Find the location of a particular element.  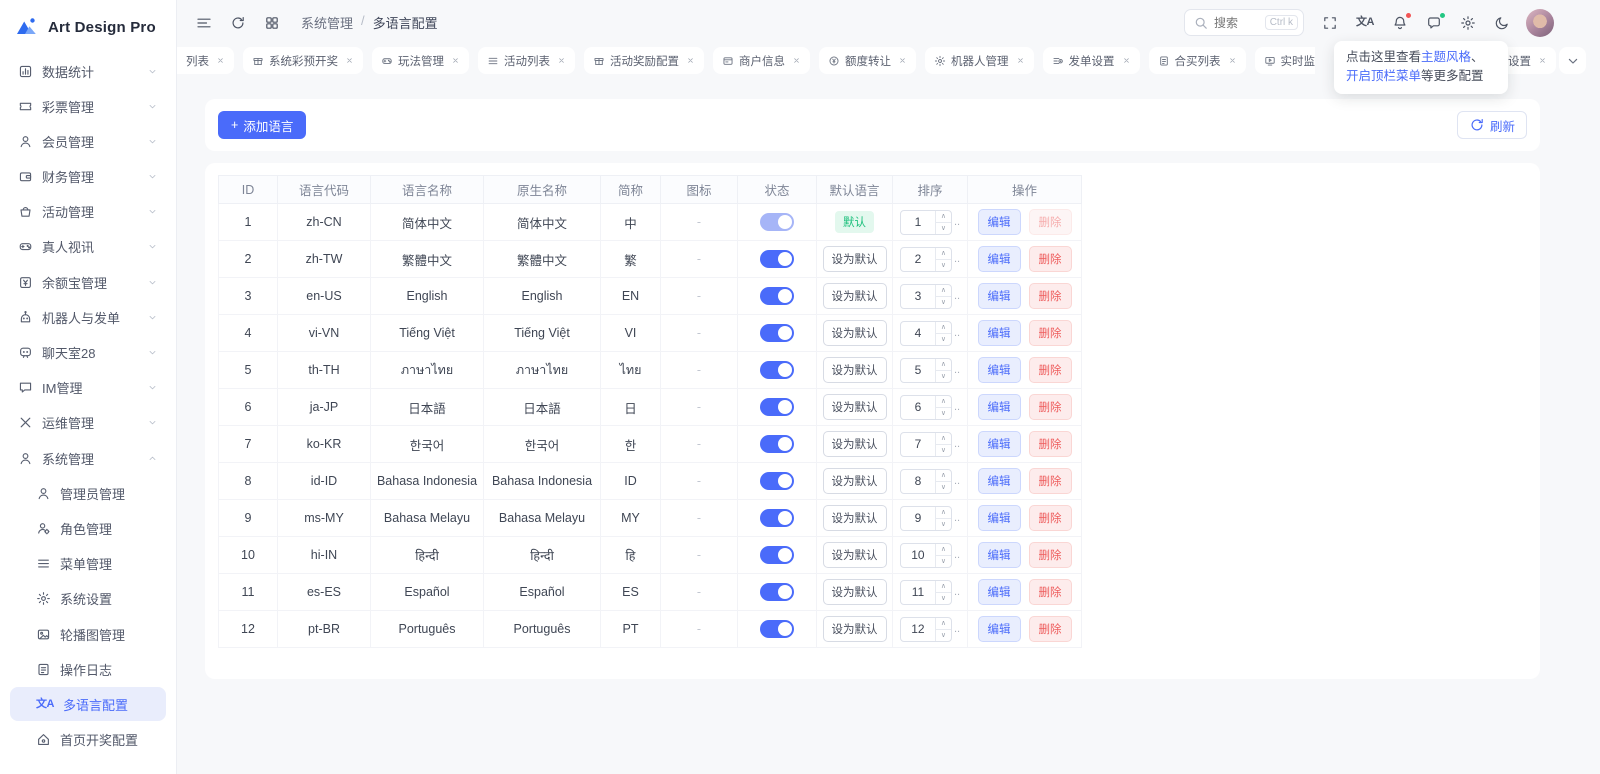

tab-活动列表: 活动列表 is located at coordinates (526, 60).